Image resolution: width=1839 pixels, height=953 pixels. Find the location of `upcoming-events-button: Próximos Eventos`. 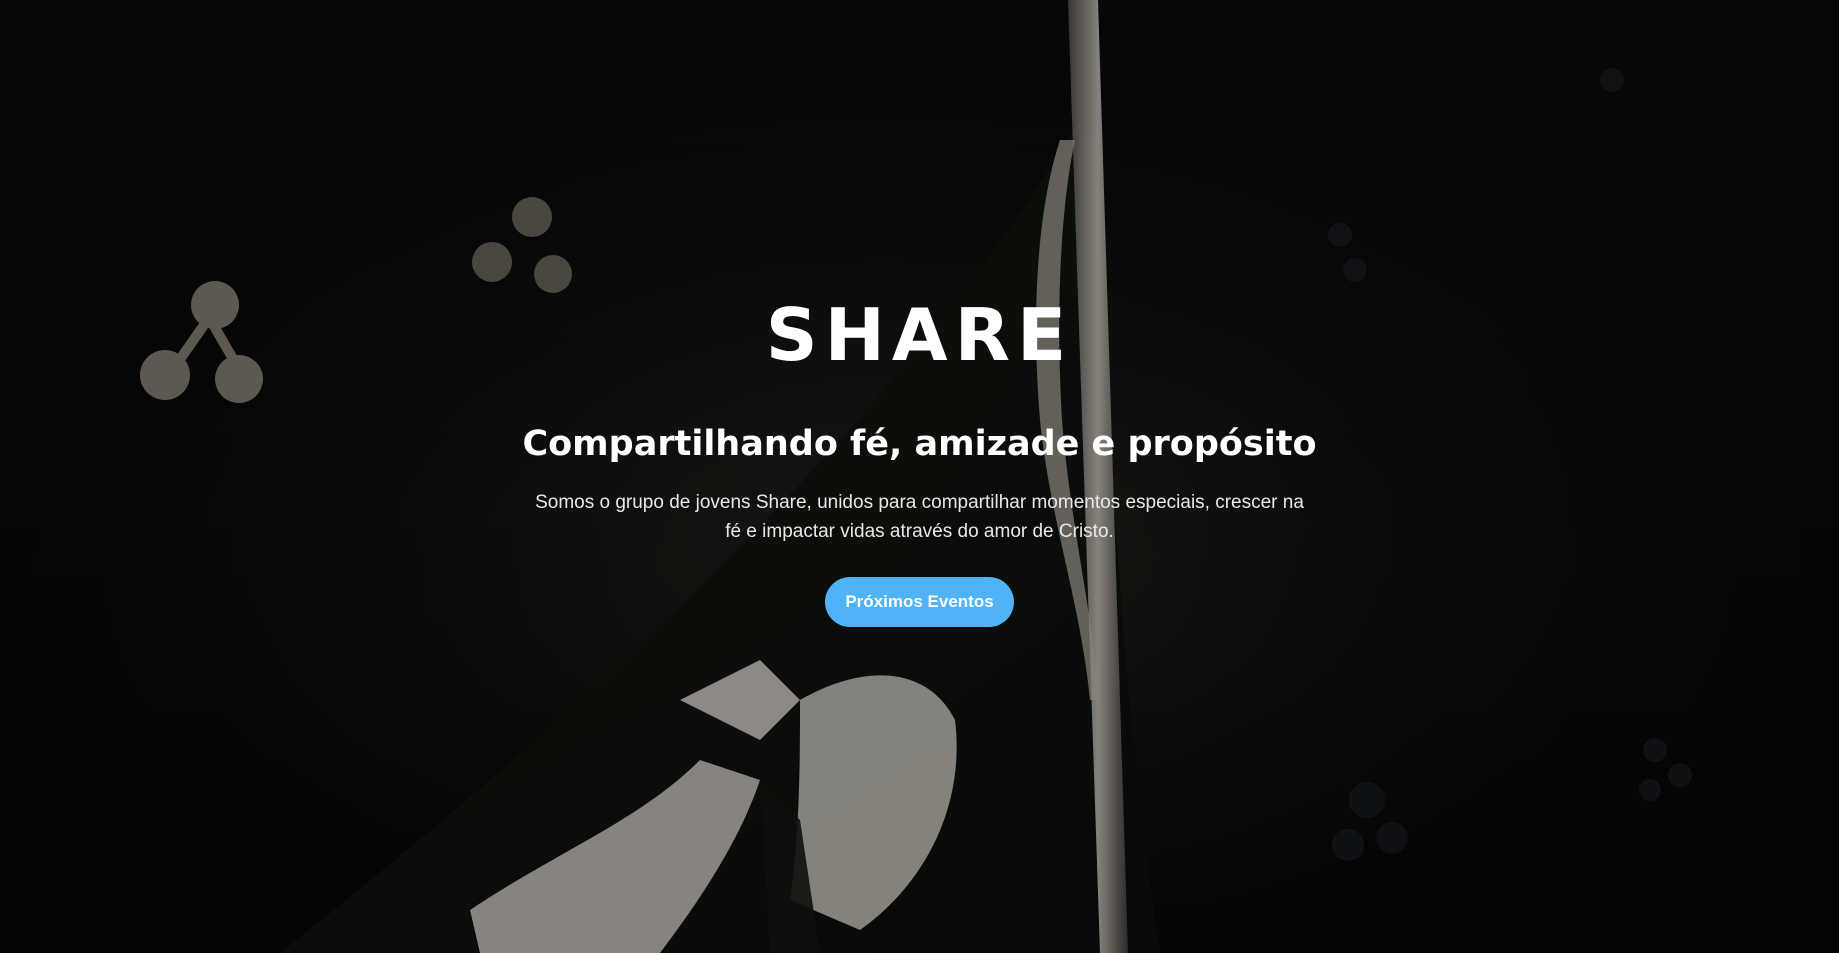

upcoming-events-button: Próximos Eventos is located at coordinates (919, 602).